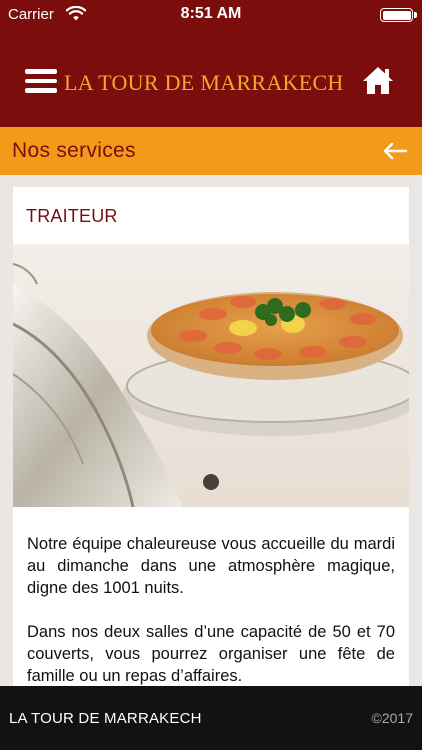 This screenshot has width=422, height=750. What do you see at coordinates (211, 718) in the screenshot?
I see `app-footer: LA TOUR DE MARRAKECH ©2017` at bounding box center [211, 718].